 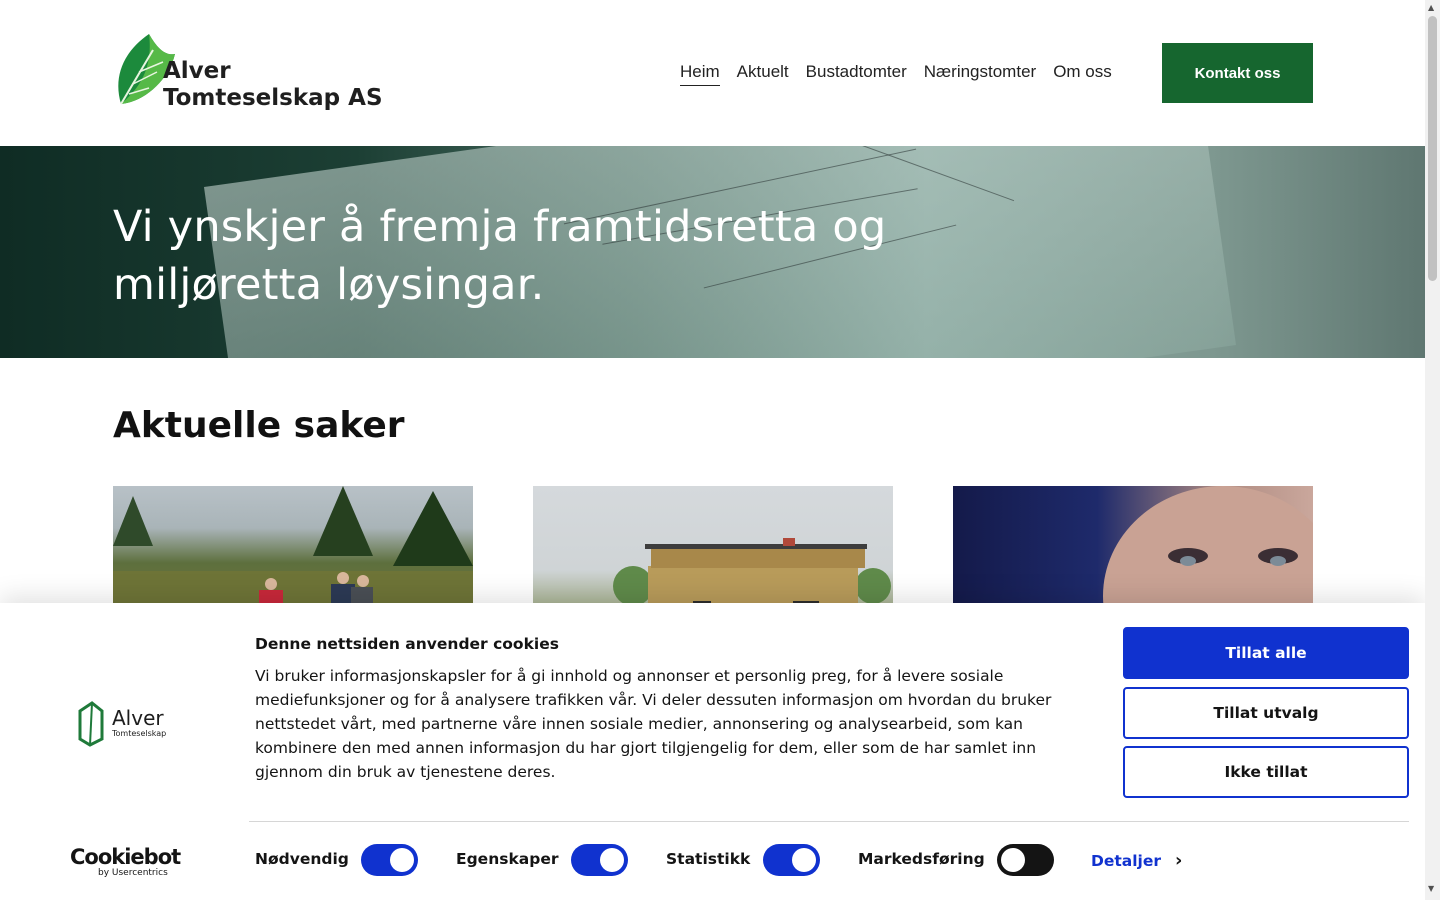 I want to click on cookie-divider, so click(x=829, y=821).